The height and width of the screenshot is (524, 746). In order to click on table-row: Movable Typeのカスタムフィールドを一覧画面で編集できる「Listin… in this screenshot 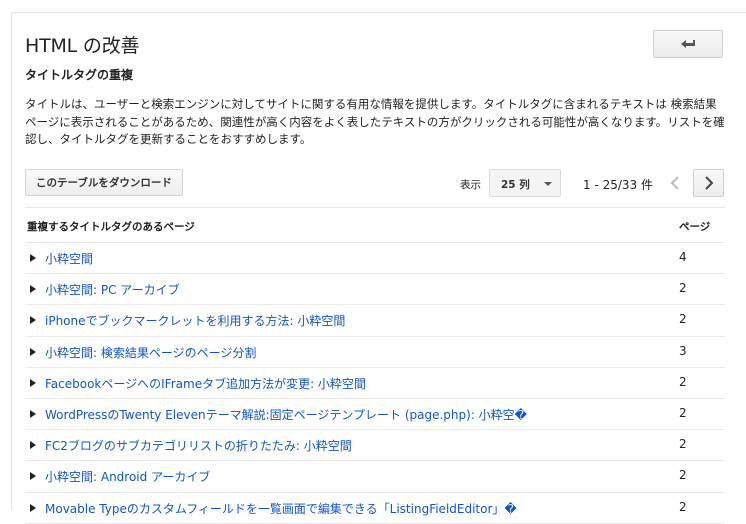, I will do `click(375, 508)`.